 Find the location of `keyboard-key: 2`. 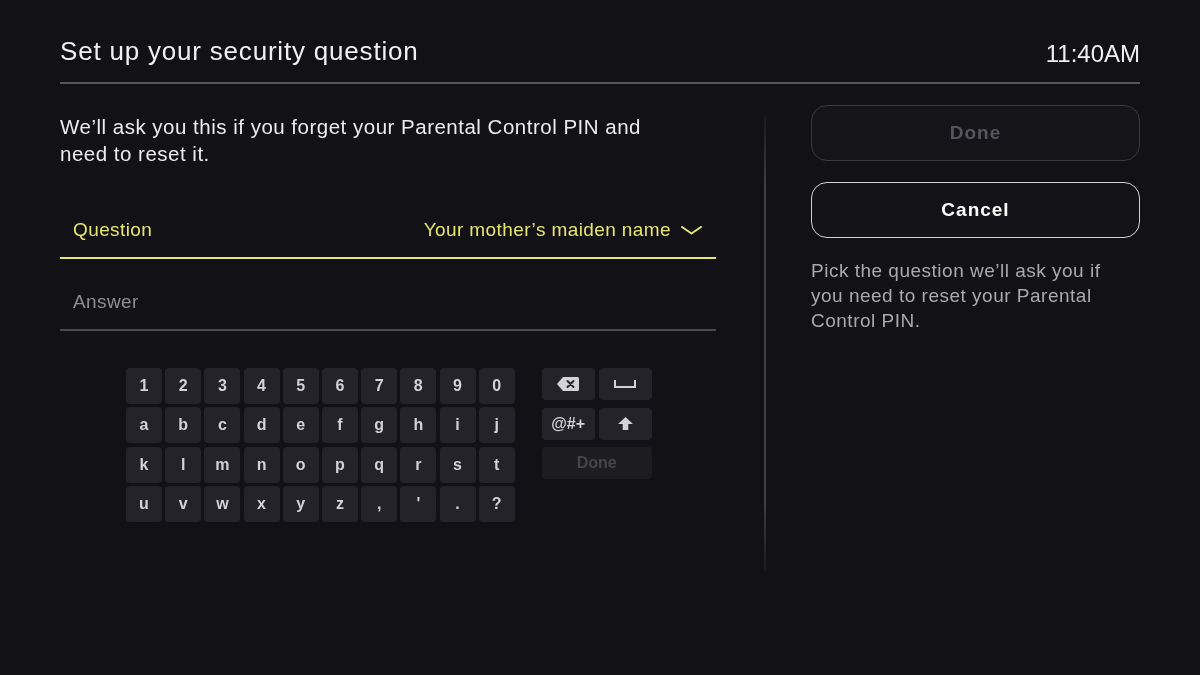

keyboard-key: 2 is located at coordinates (183, 386).